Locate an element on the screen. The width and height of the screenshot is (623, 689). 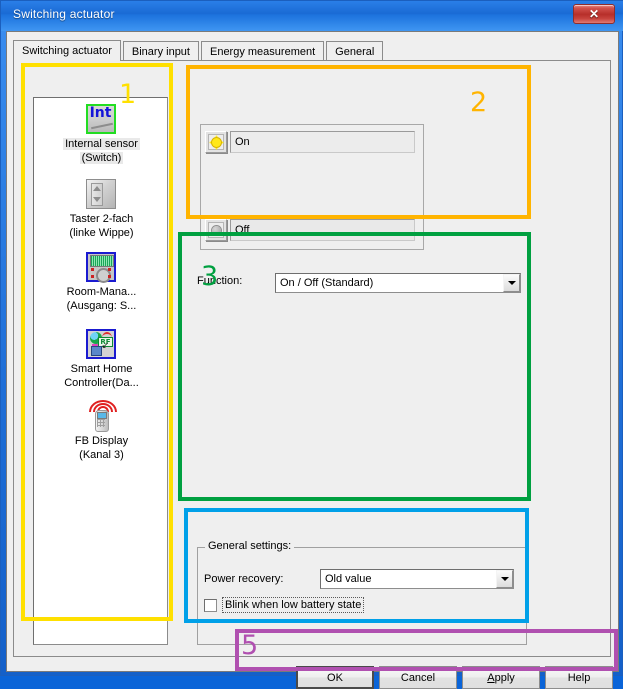
device-label-line1: FB Display is located at coordinates (101, 441).